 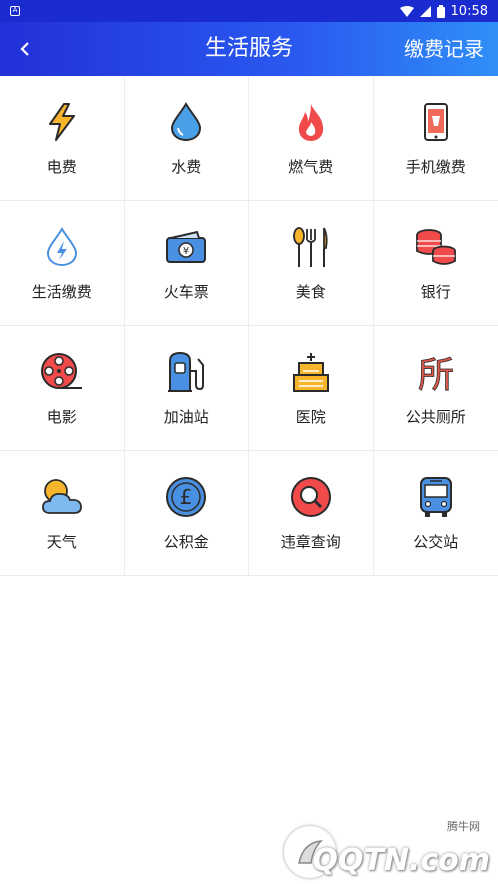 I want to click on toilet-glyph: 所, so click(x=436, y=374).